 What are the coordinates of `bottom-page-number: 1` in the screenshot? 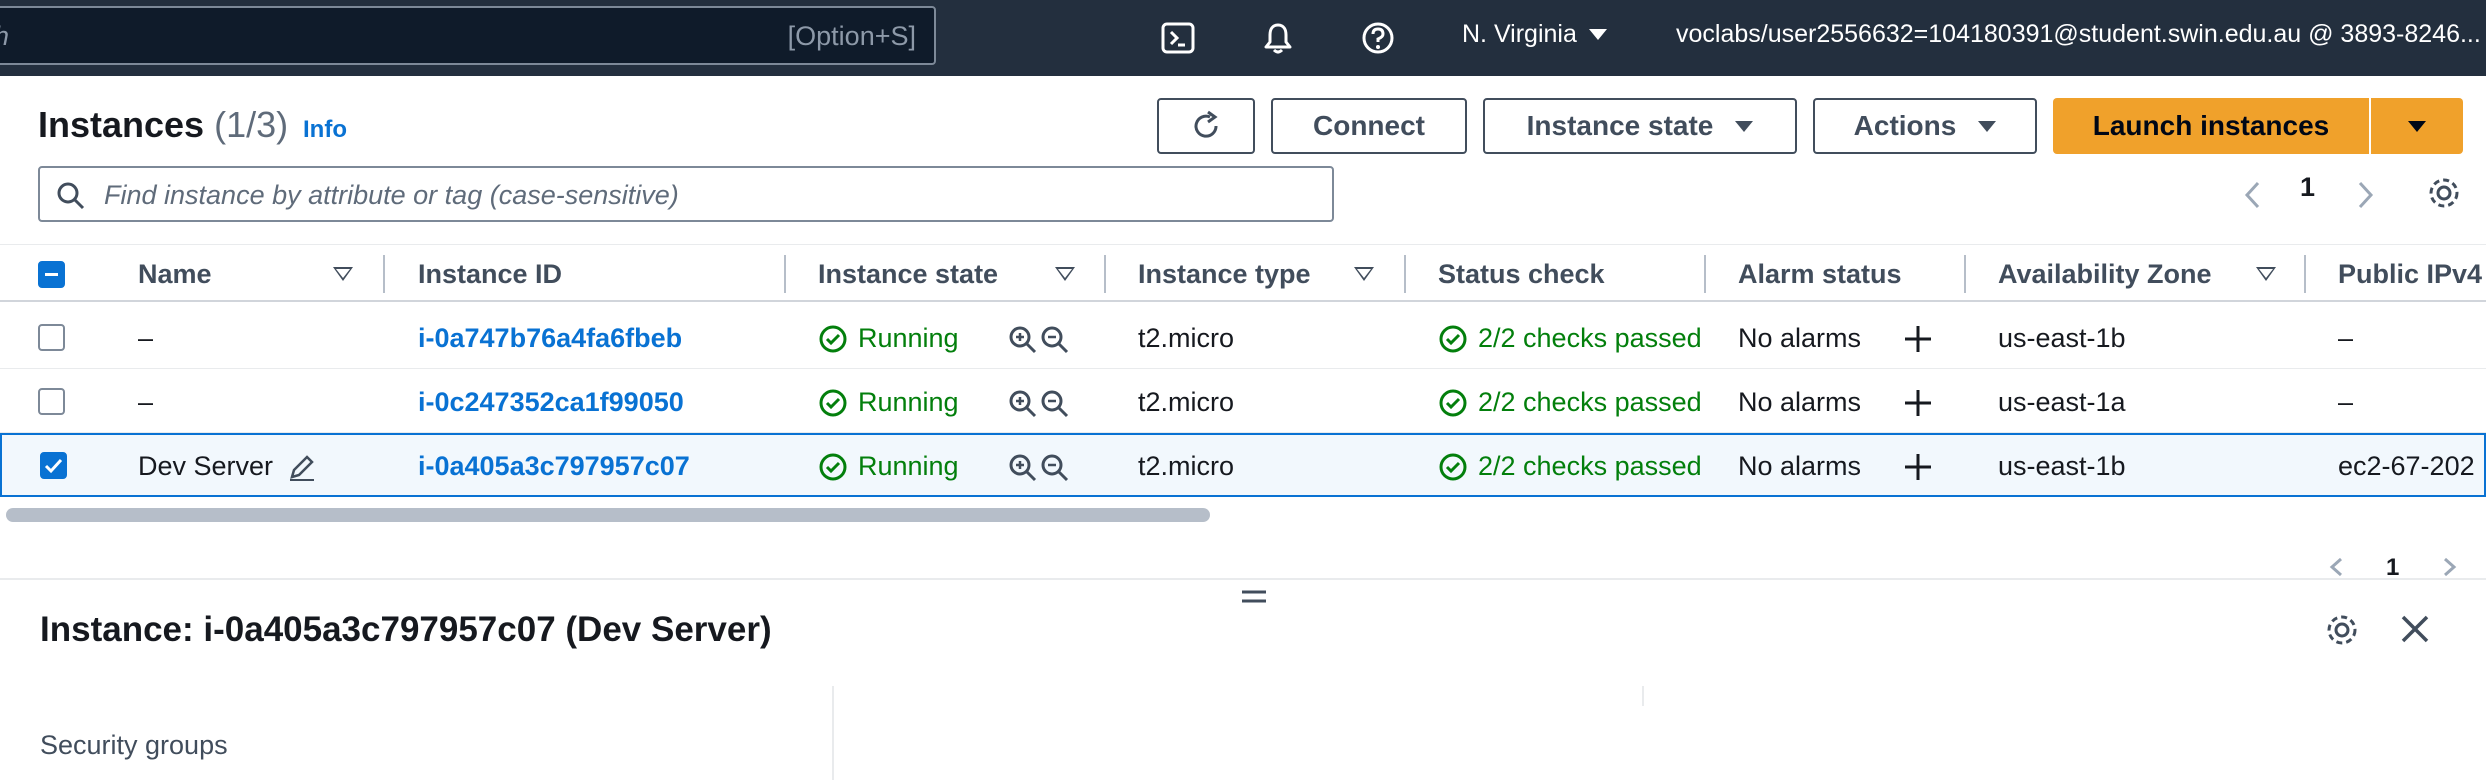 It's located at (2392, 565).